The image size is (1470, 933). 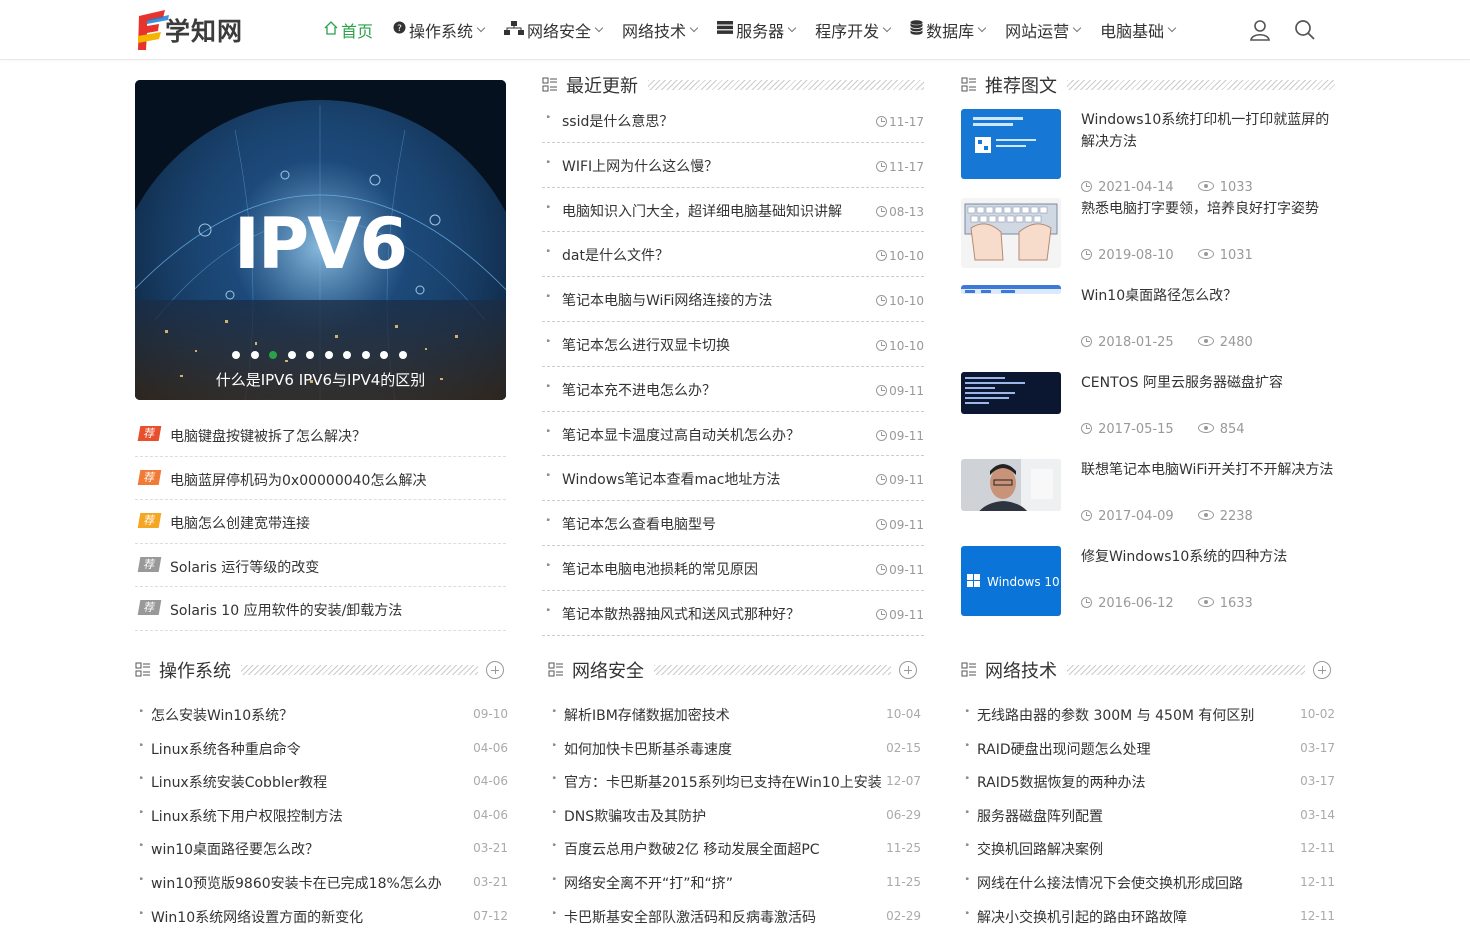 What do you see at coordinates (639, 390) in the screenshot?
I see `latest-item-title: 笔记本充不进电怎么办？` at bounding box center [639, 390].